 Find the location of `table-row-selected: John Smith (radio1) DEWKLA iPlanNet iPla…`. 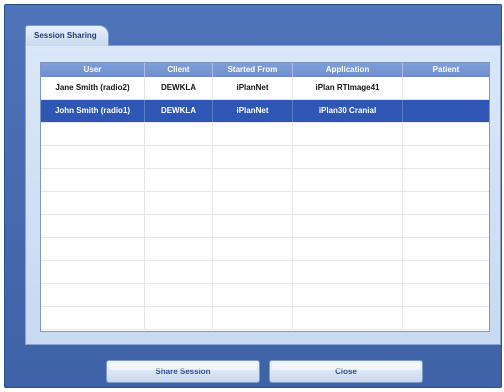

table-row-selected: John Smith (radio1) DEWKLA iPlanNet iPla… is located at coordinates (265, 111).